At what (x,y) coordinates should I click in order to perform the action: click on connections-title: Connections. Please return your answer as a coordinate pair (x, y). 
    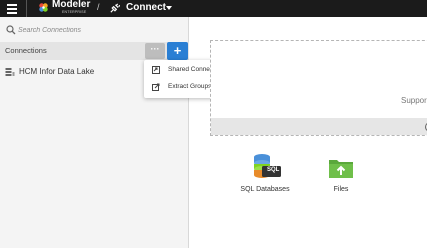
    Looking at the image, I should click on (26, 50).